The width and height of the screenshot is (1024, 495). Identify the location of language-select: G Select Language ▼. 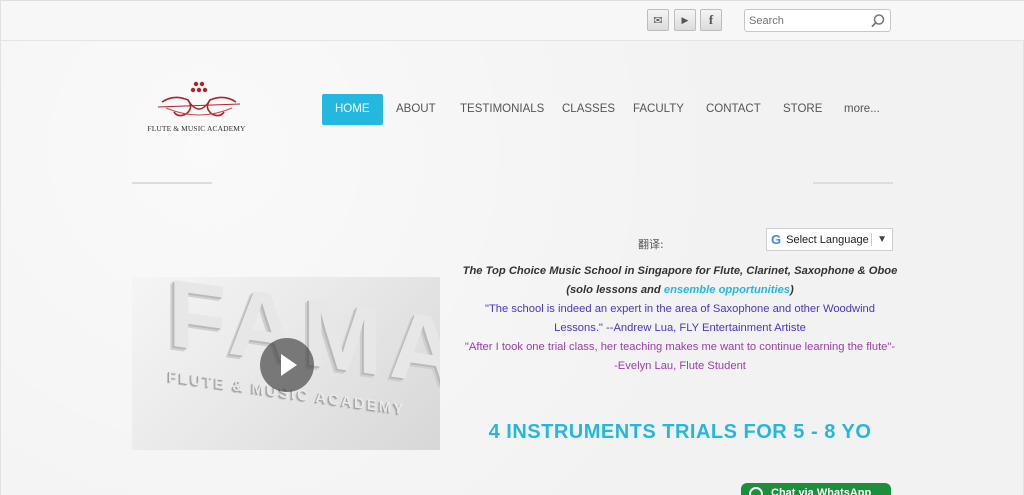
(829, 239).